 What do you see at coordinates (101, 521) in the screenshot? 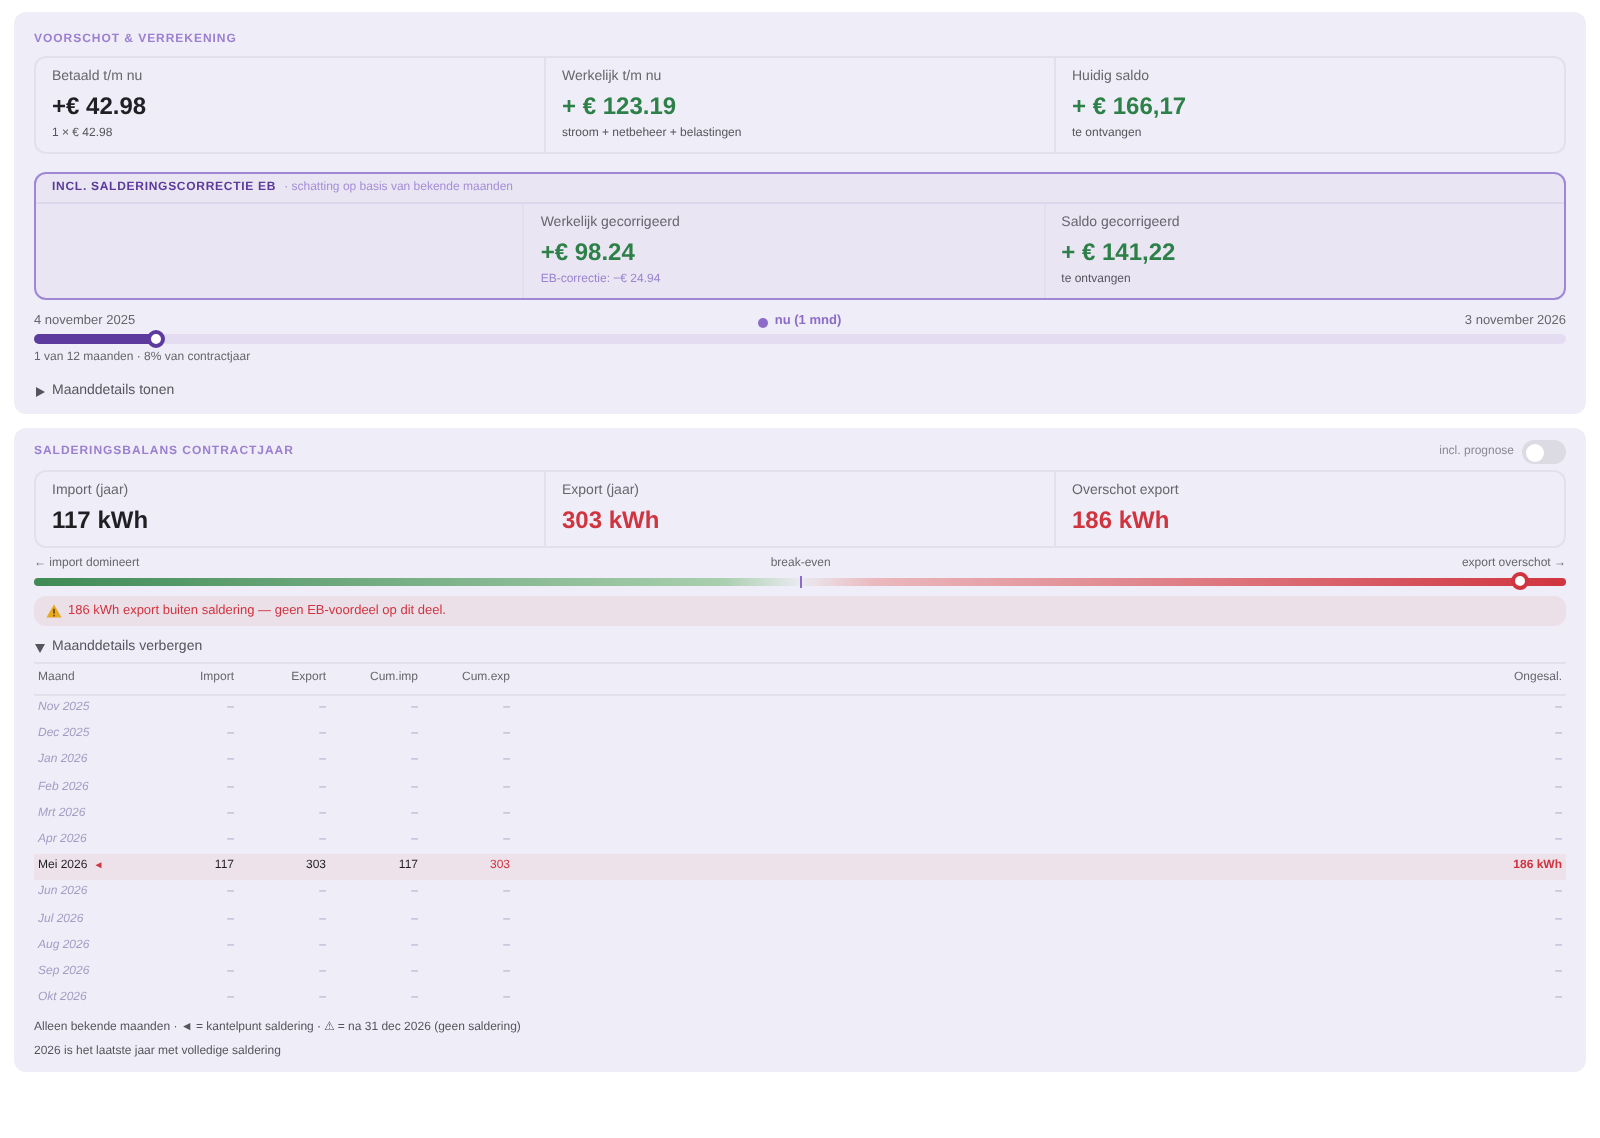
I see `stat-value: 117 kWh` at bounding box center [101, 521].